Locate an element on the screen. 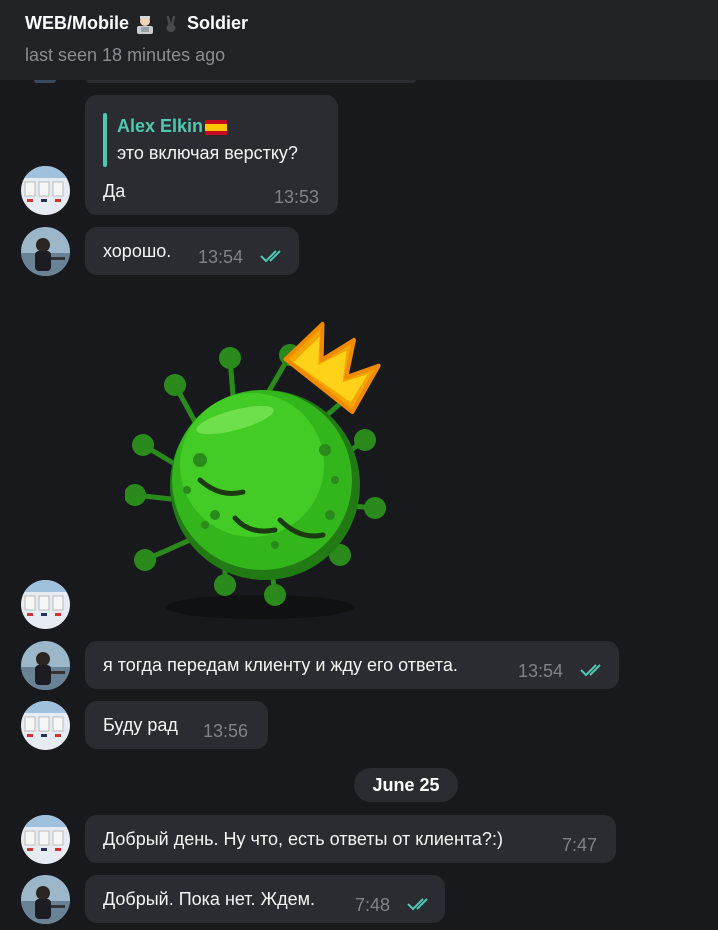 The image size is (718, 930). technologist-emoji-icon is located at coordinates (145, 24).